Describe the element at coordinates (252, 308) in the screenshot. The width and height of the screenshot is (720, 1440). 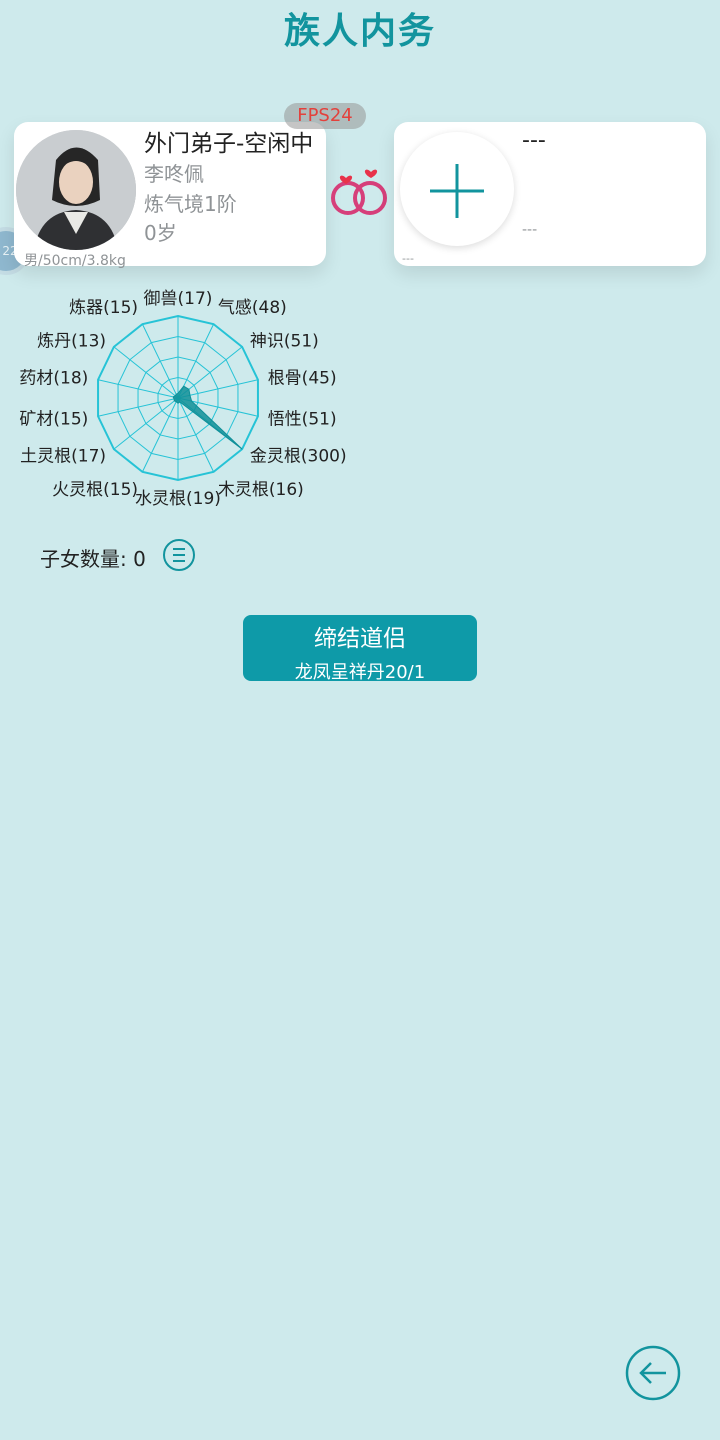
I see `radar-label: 气感(48)` at that location.